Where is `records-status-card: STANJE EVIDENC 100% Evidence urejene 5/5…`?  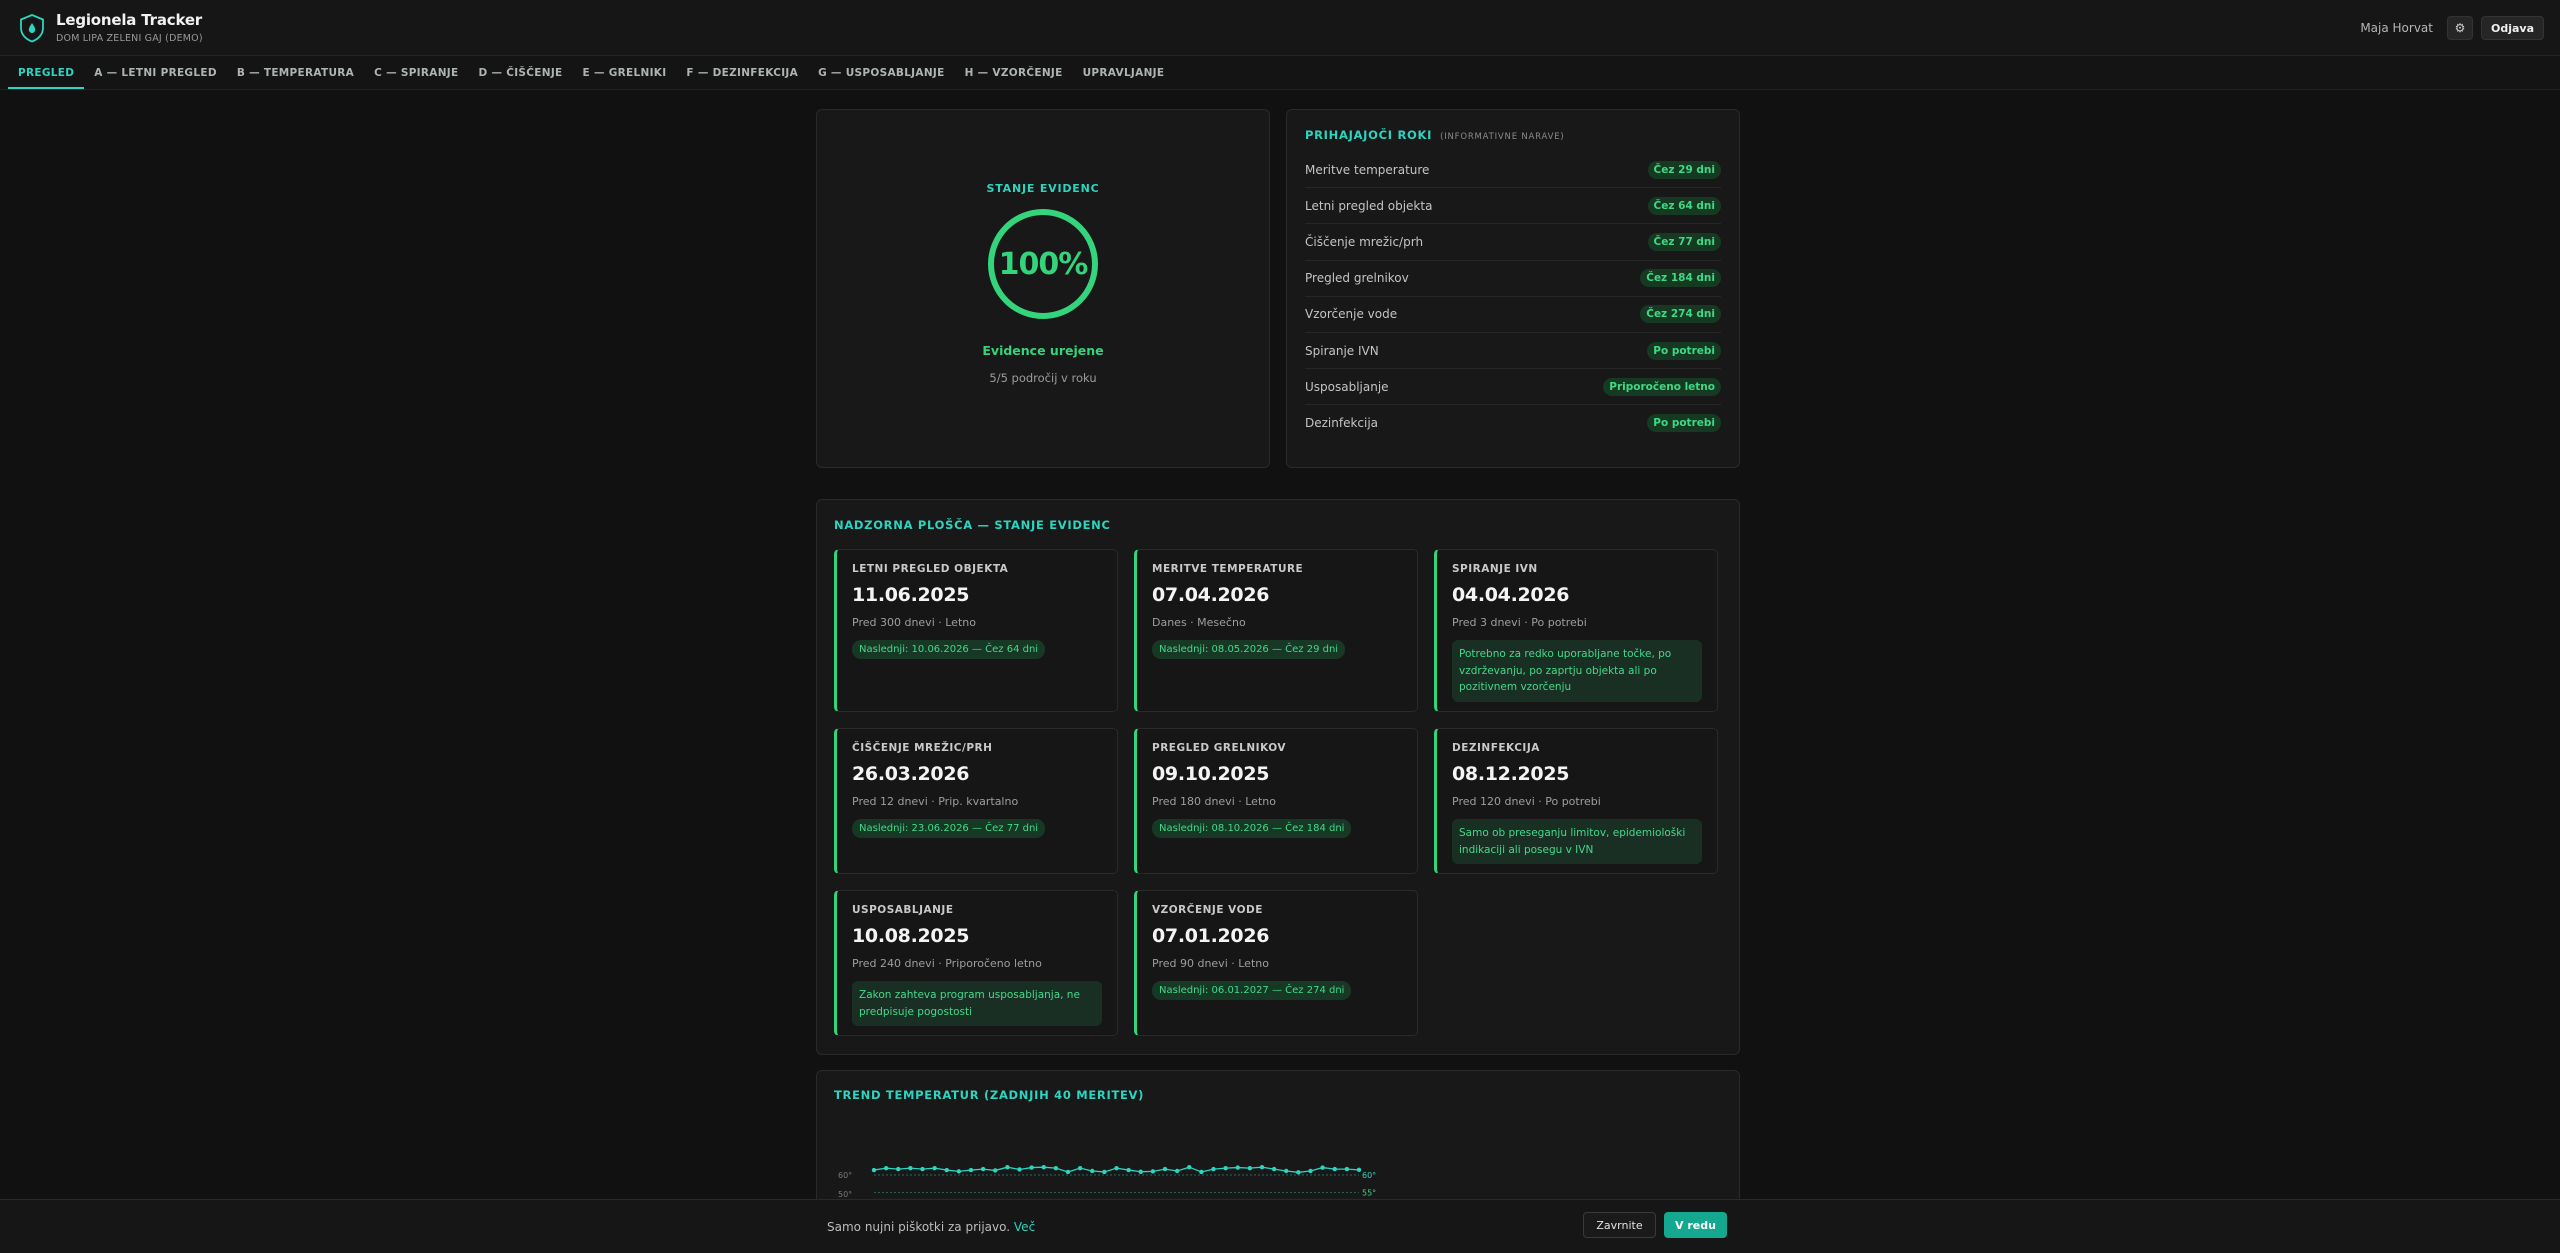
records-status-card: STANJE EVIDENC 100% Evidence urejene 5/5… is located at coordinates (1043, 288).